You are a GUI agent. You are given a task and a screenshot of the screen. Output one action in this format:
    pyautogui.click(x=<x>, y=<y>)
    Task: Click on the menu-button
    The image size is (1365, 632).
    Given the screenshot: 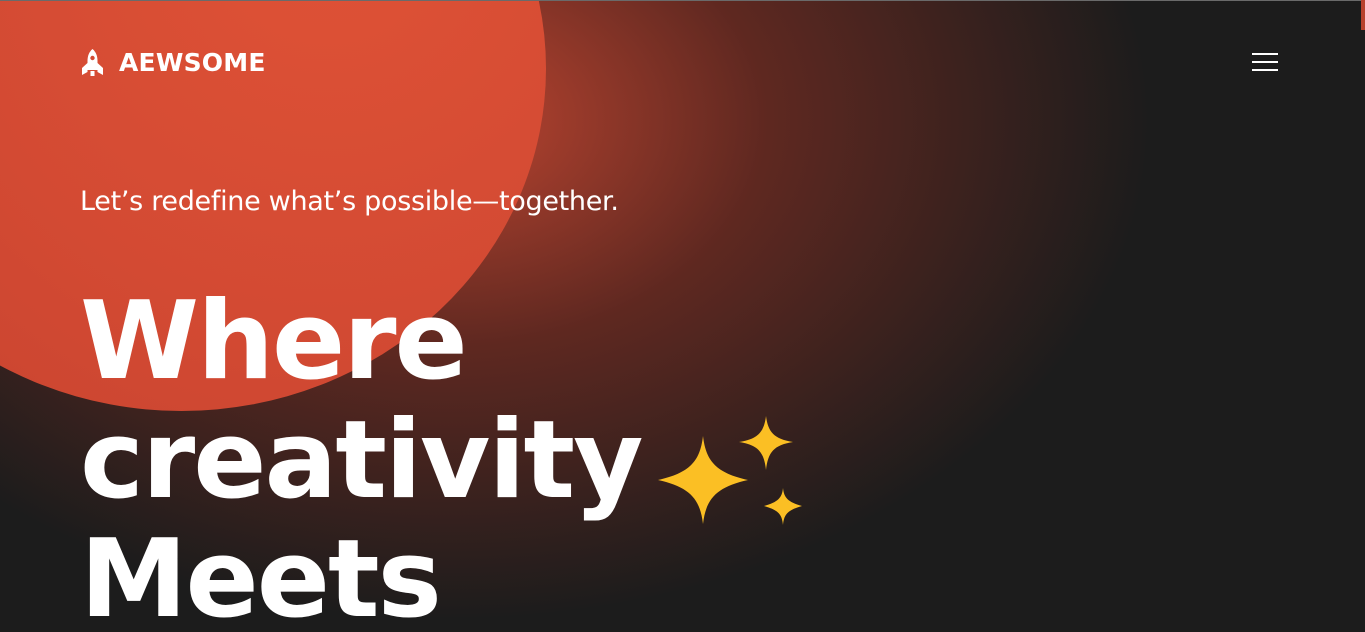 What is the action you would take?
    pyautogui.click(x=1265, y=62)
    